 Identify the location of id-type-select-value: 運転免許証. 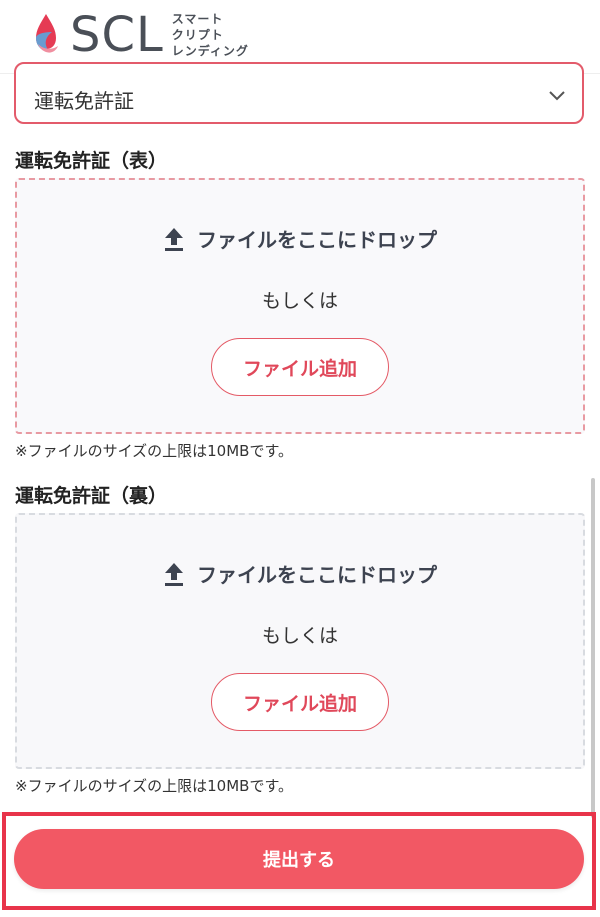
(84, 100).